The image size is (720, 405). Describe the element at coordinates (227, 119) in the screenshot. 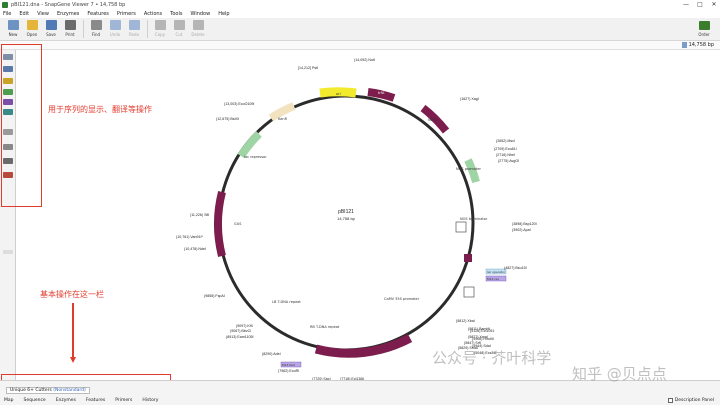

I see `enzyme-site-label: (12,675) BstXI` at that location.